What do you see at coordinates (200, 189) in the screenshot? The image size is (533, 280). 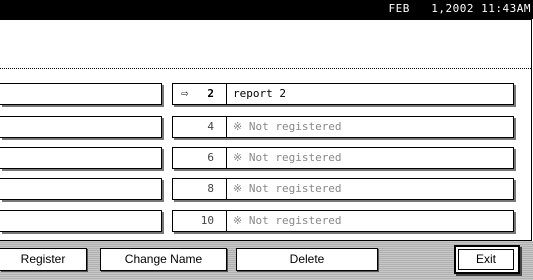 I see `entry-number: 8` at bounding box center [200, 189].